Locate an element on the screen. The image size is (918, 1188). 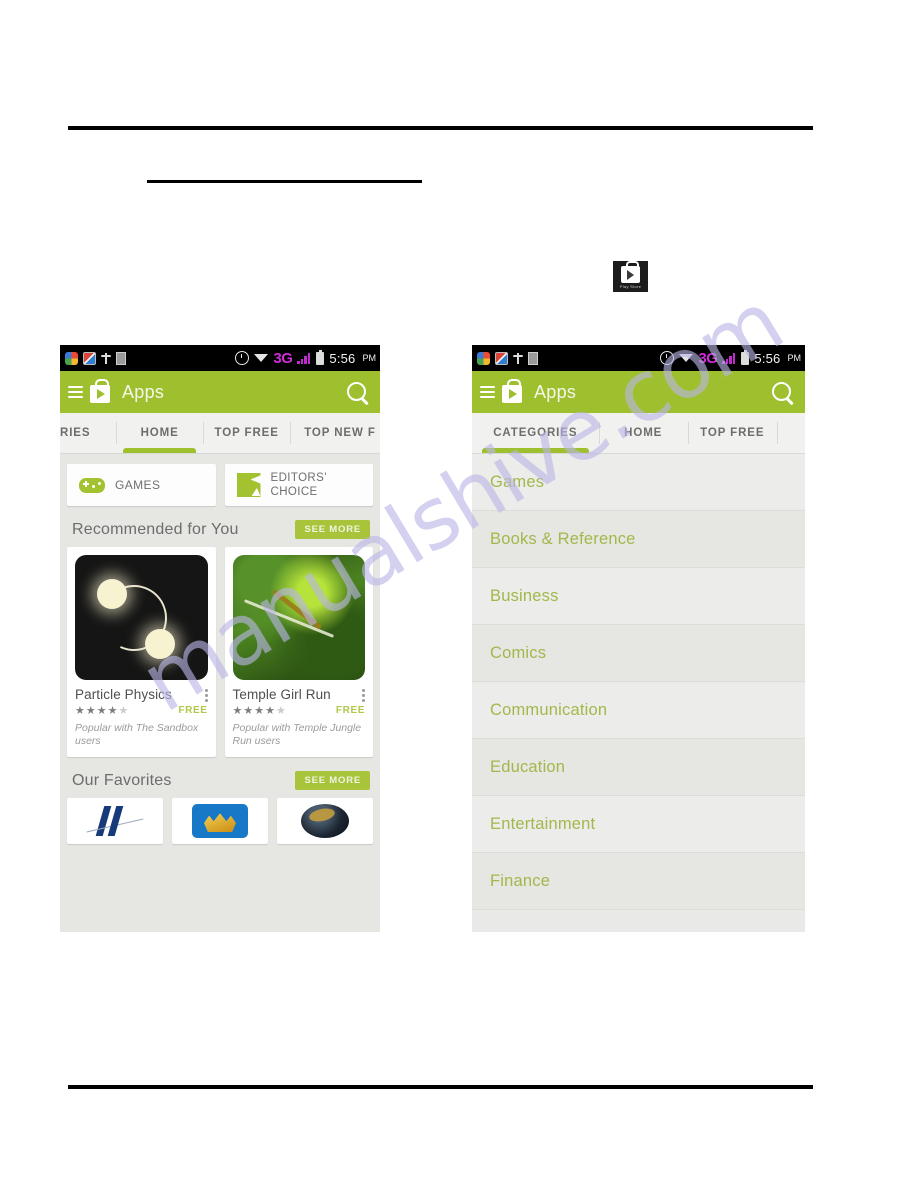
favorites-see-more-button: SEE MORE is located at coordinates (332, 780).